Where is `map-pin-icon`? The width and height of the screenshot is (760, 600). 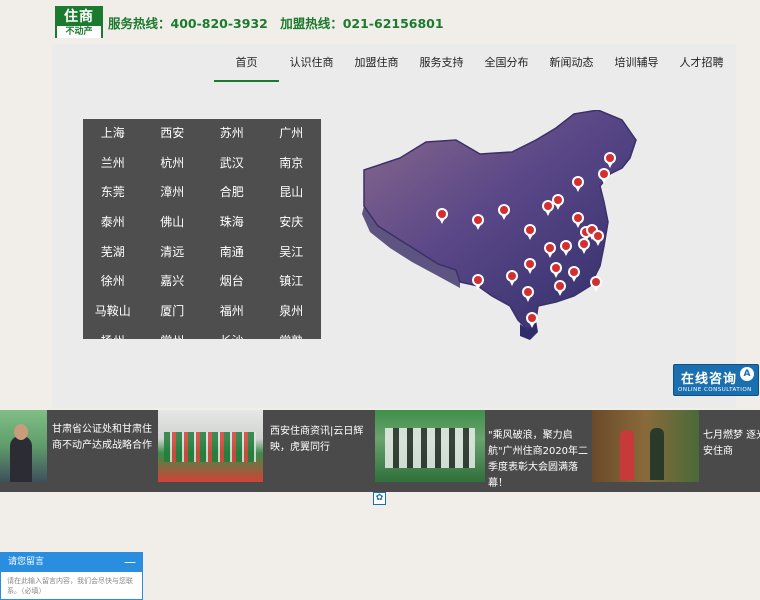 map-pin-icon is located at coordinates (596, 284).